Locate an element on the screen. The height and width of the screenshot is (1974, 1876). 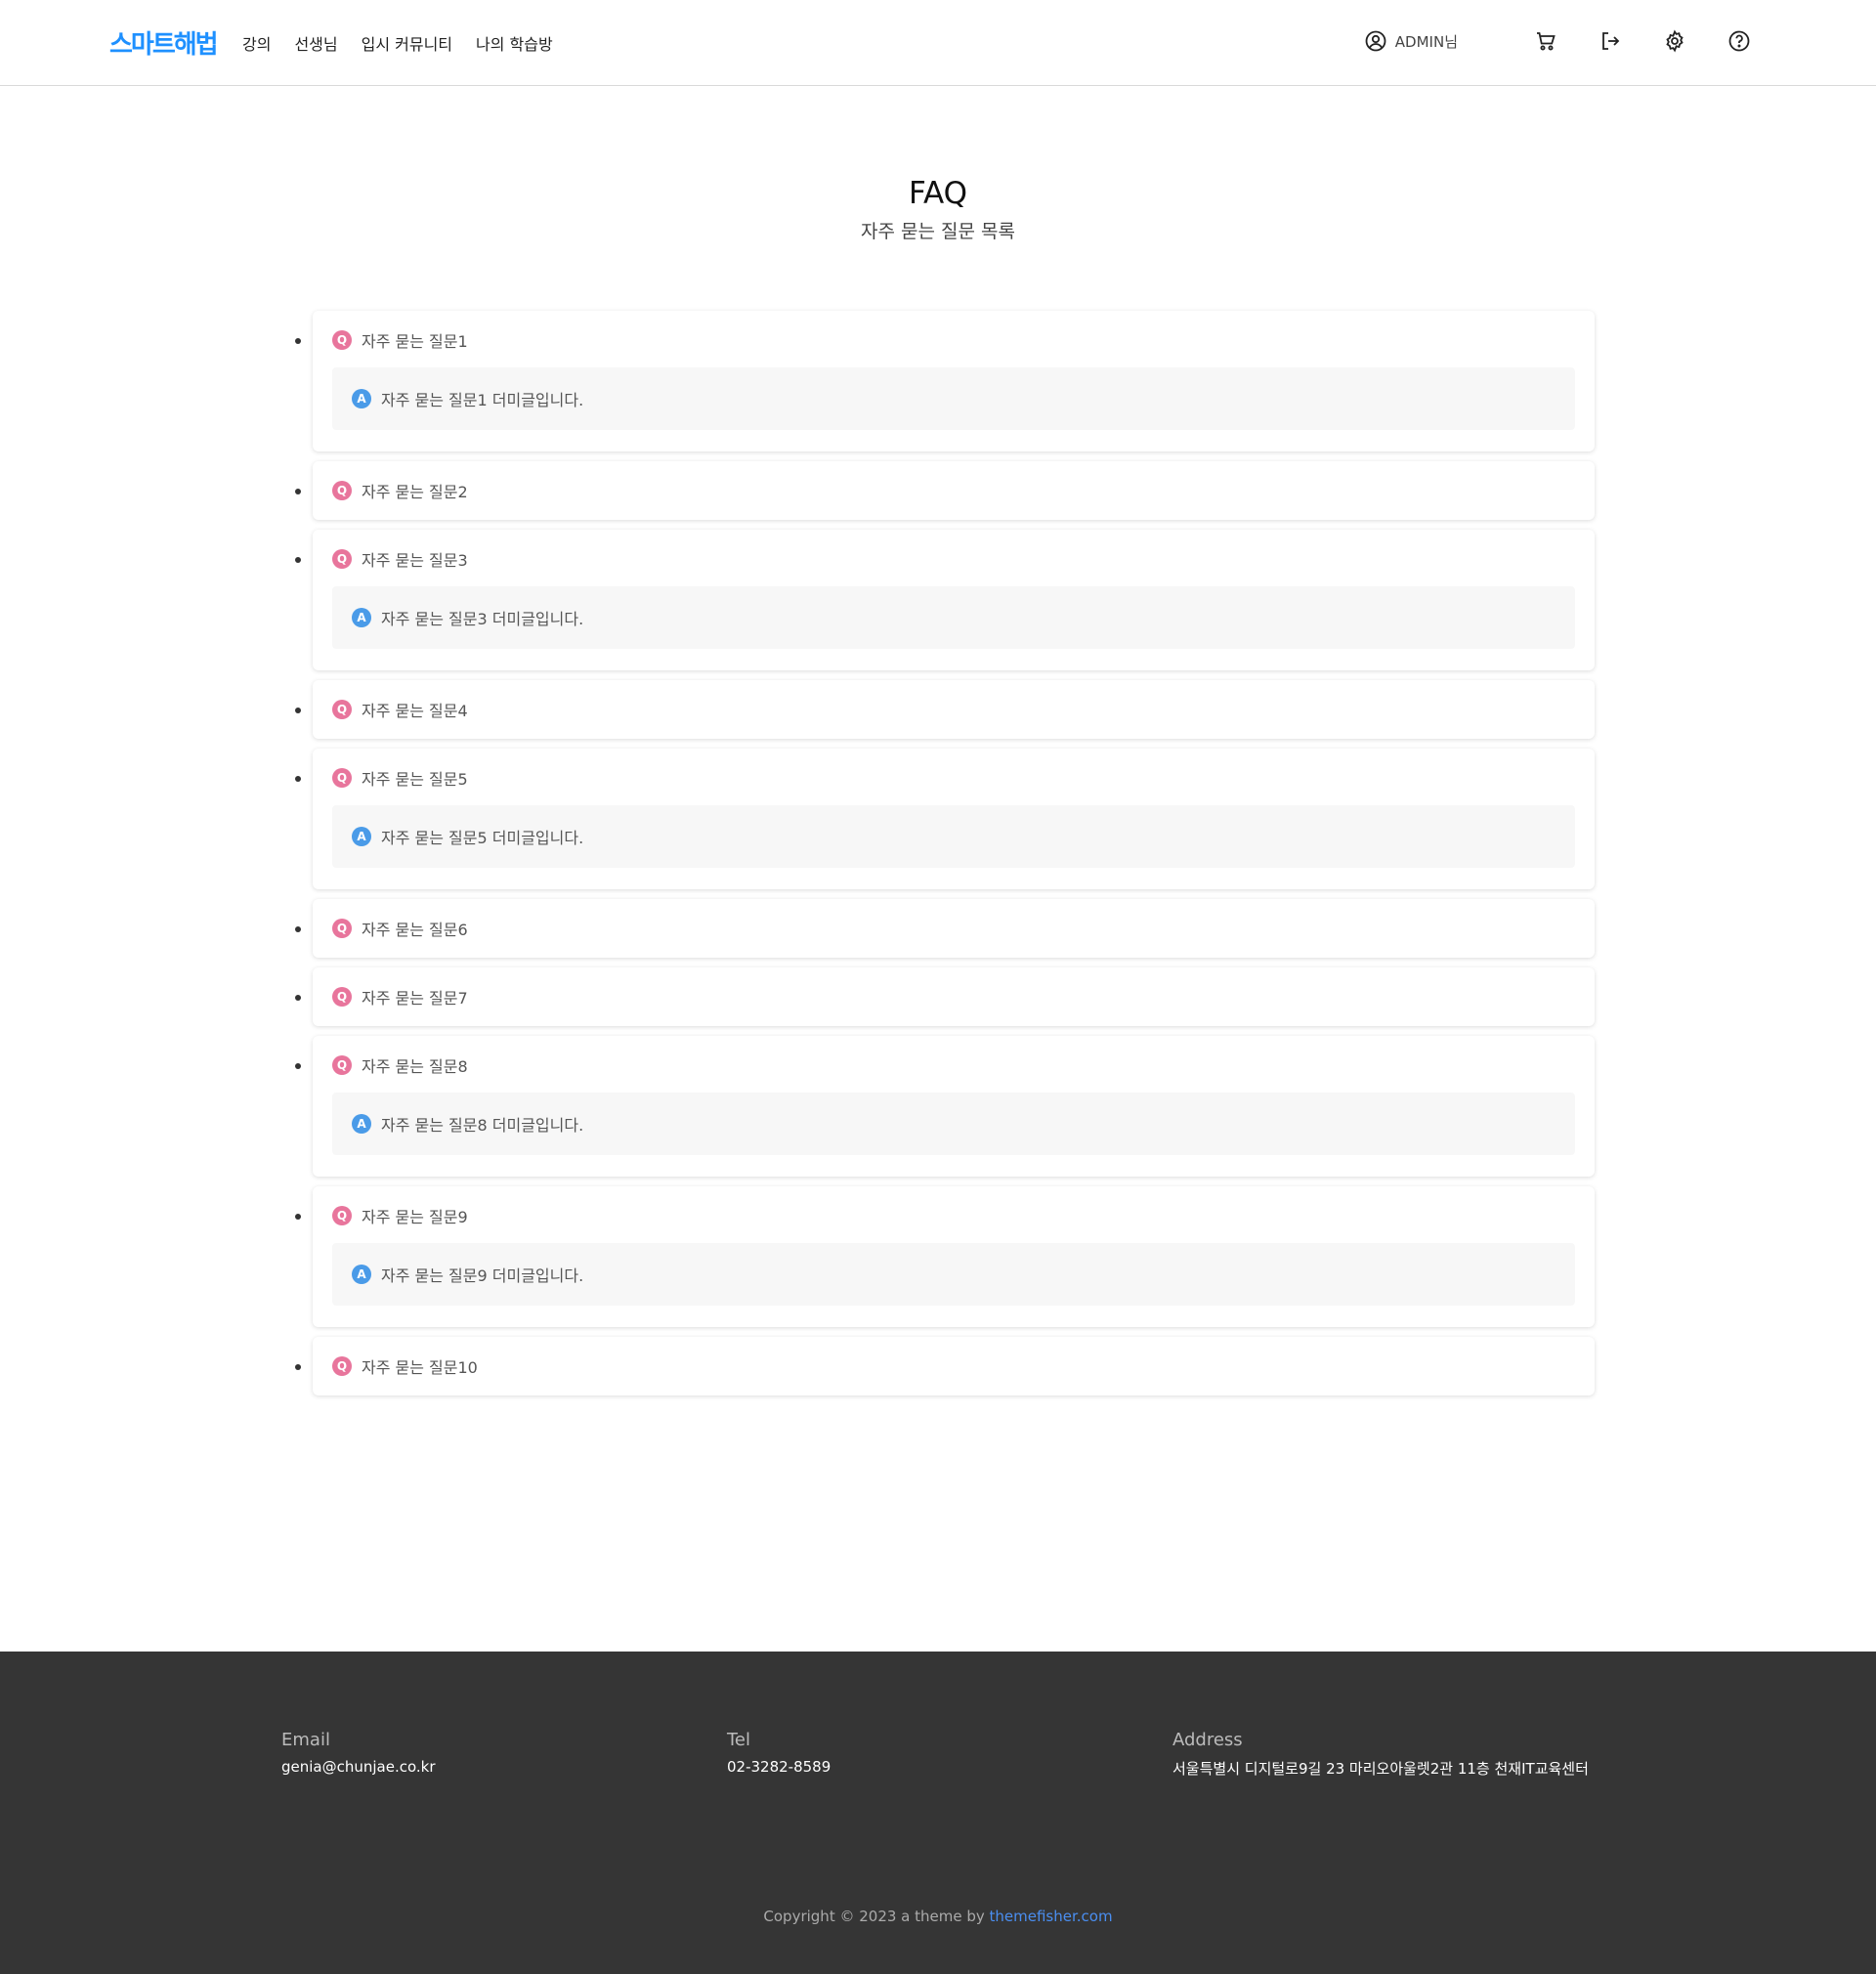
faq-question: Q 자주 묻는 질문2 is located at coordinates (953, 490).